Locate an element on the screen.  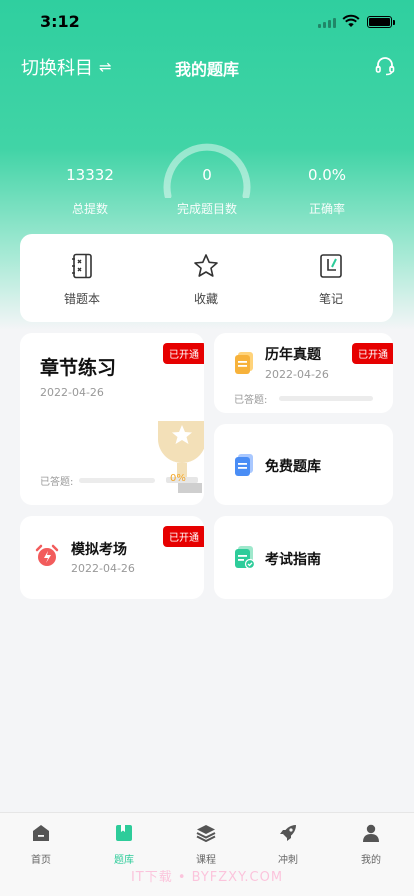
free-bank-document-icon is located at coordinates (244, 465).